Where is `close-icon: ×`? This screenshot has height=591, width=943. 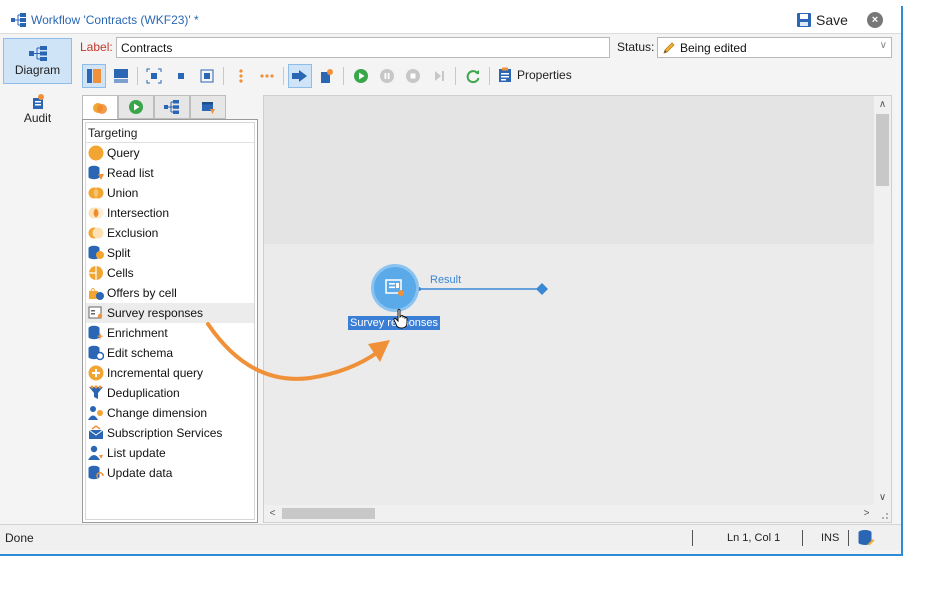 close-icon: × is located at coordinates (875, 20).